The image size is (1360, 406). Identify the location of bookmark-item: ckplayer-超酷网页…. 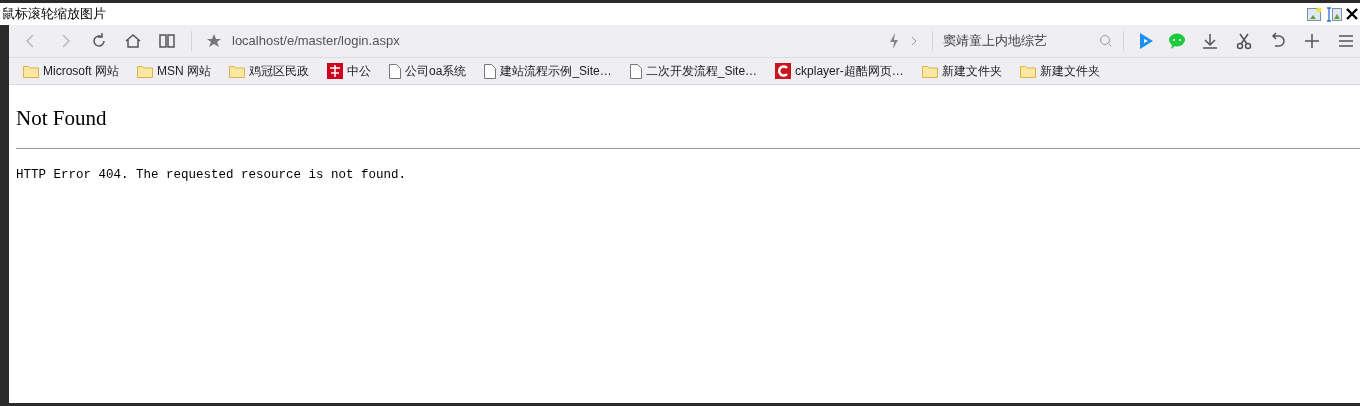
(839, 71).